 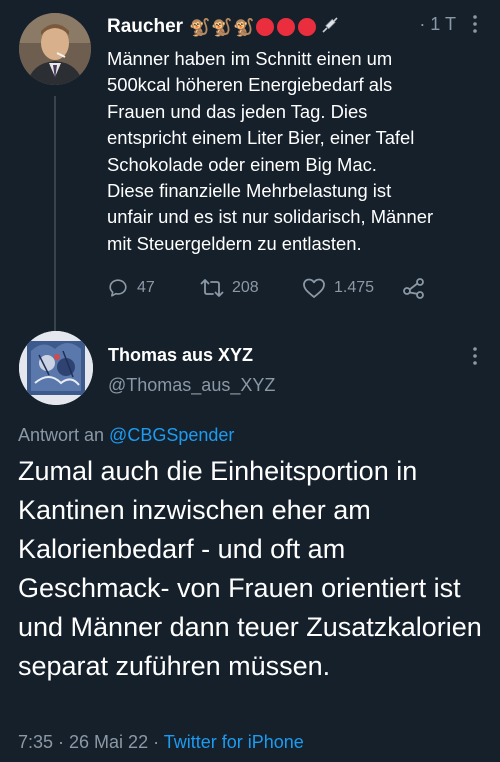 I want to click on name-emojis: 🐒 🐒 🐒, so click(x=264, y=27).